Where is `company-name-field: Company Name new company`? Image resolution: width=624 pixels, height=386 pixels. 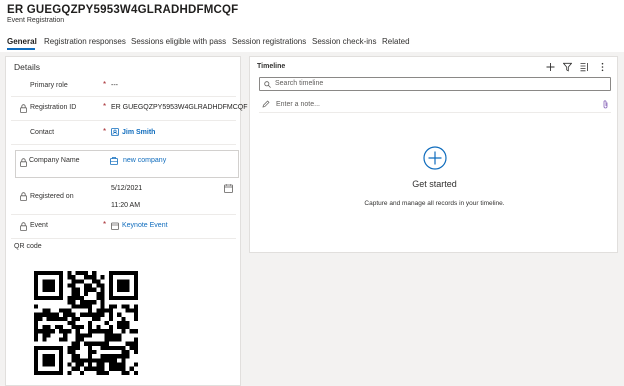
company-name-field: Company Name new company is located at coordinates (127, 164).